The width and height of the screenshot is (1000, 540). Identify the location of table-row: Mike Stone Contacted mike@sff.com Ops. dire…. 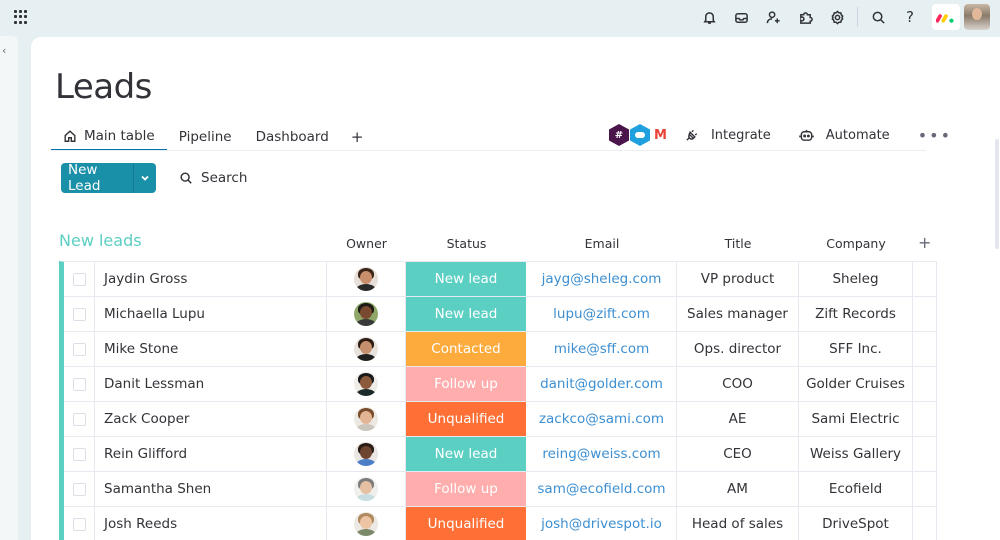
(500, 349).